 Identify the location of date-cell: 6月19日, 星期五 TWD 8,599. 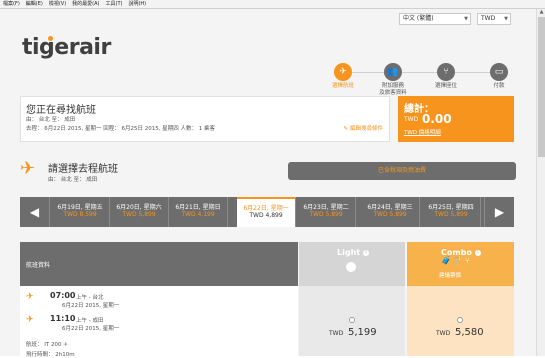
(80, 212).